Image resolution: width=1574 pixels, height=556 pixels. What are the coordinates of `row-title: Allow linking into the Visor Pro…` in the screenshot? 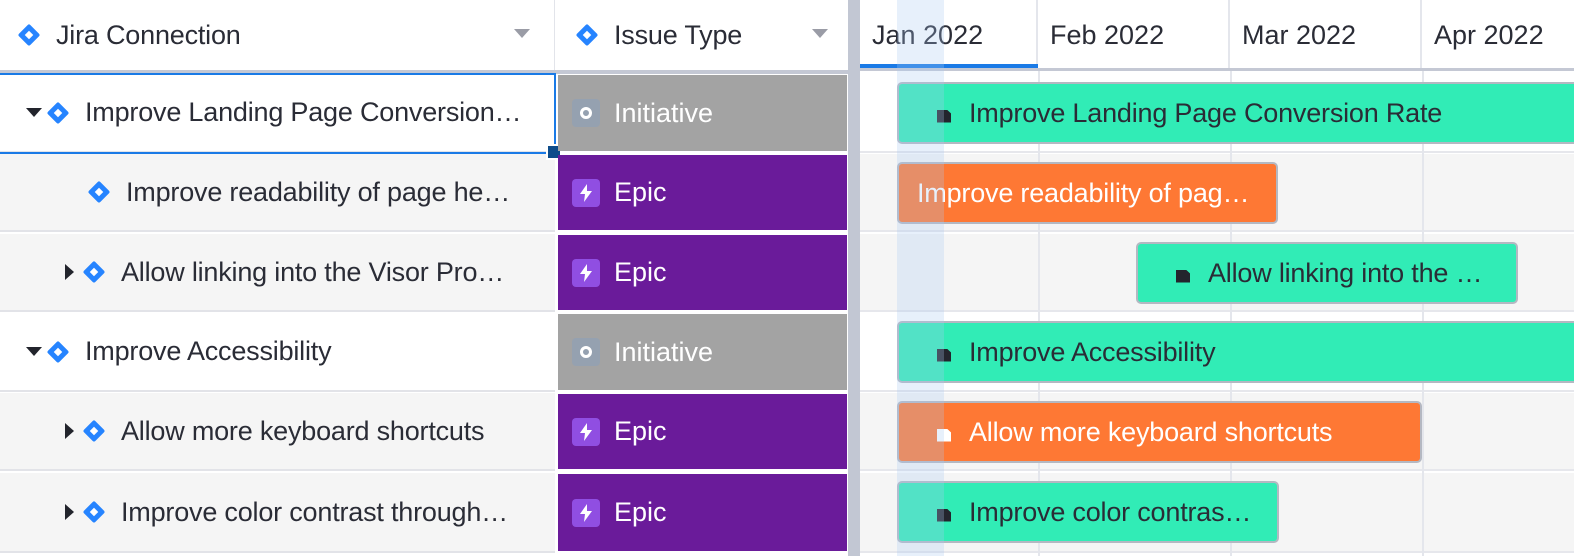 It's located at (313, 271).